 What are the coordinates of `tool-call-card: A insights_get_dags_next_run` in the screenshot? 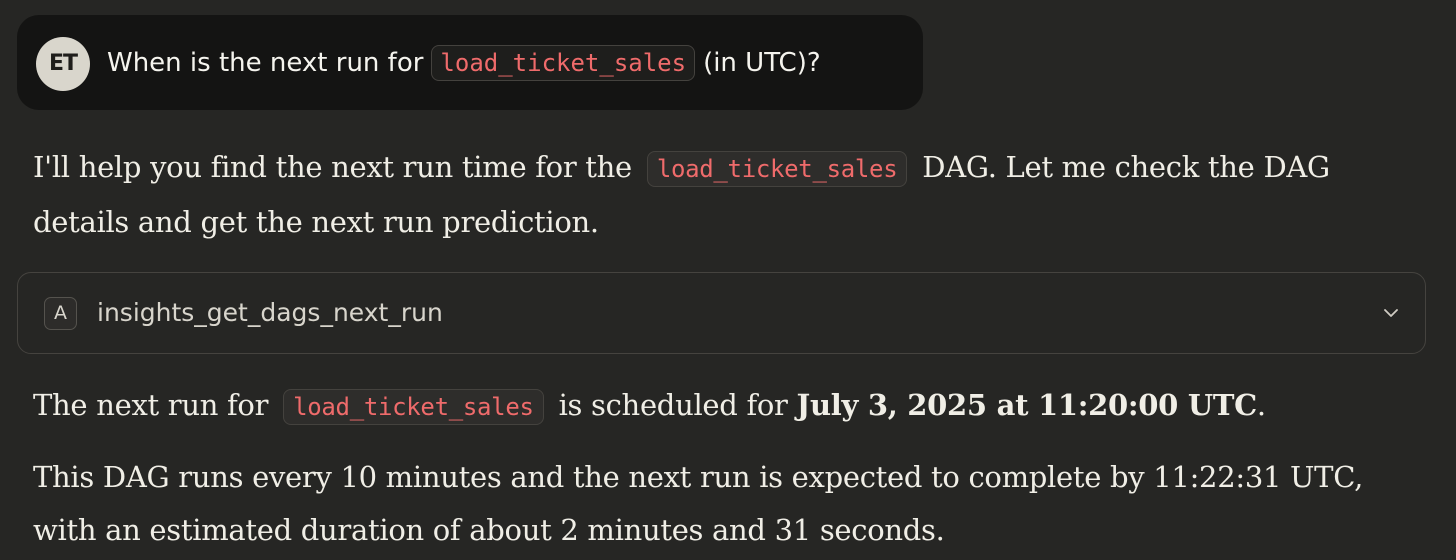 It's located at (721, 313).